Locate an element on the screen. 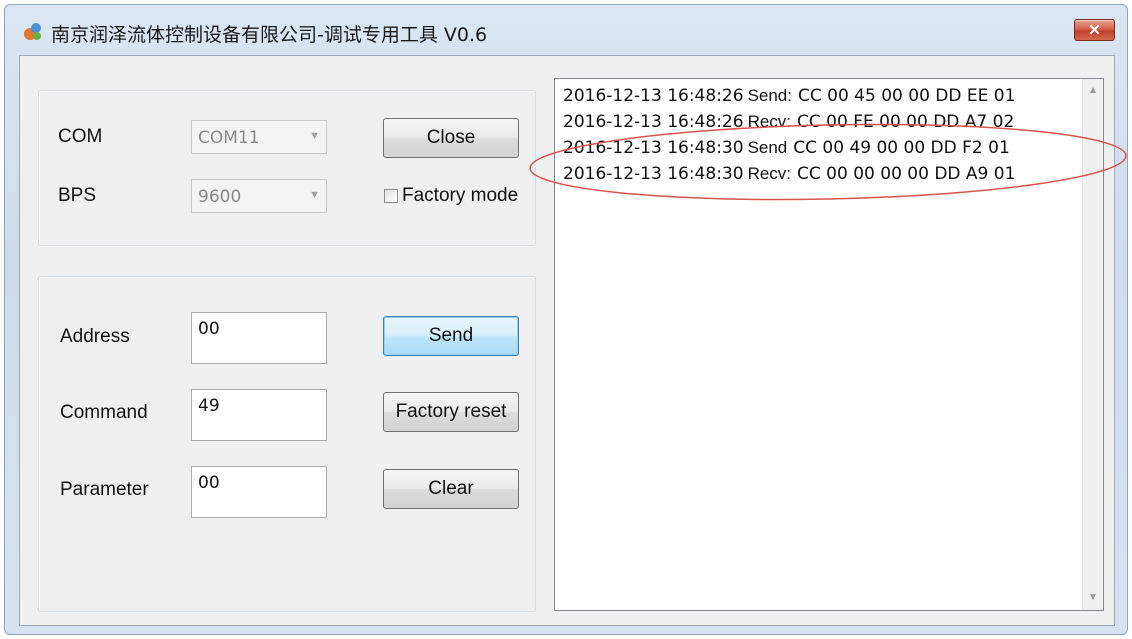  close-icon: ✕ is located at coordinates (1094, 30).